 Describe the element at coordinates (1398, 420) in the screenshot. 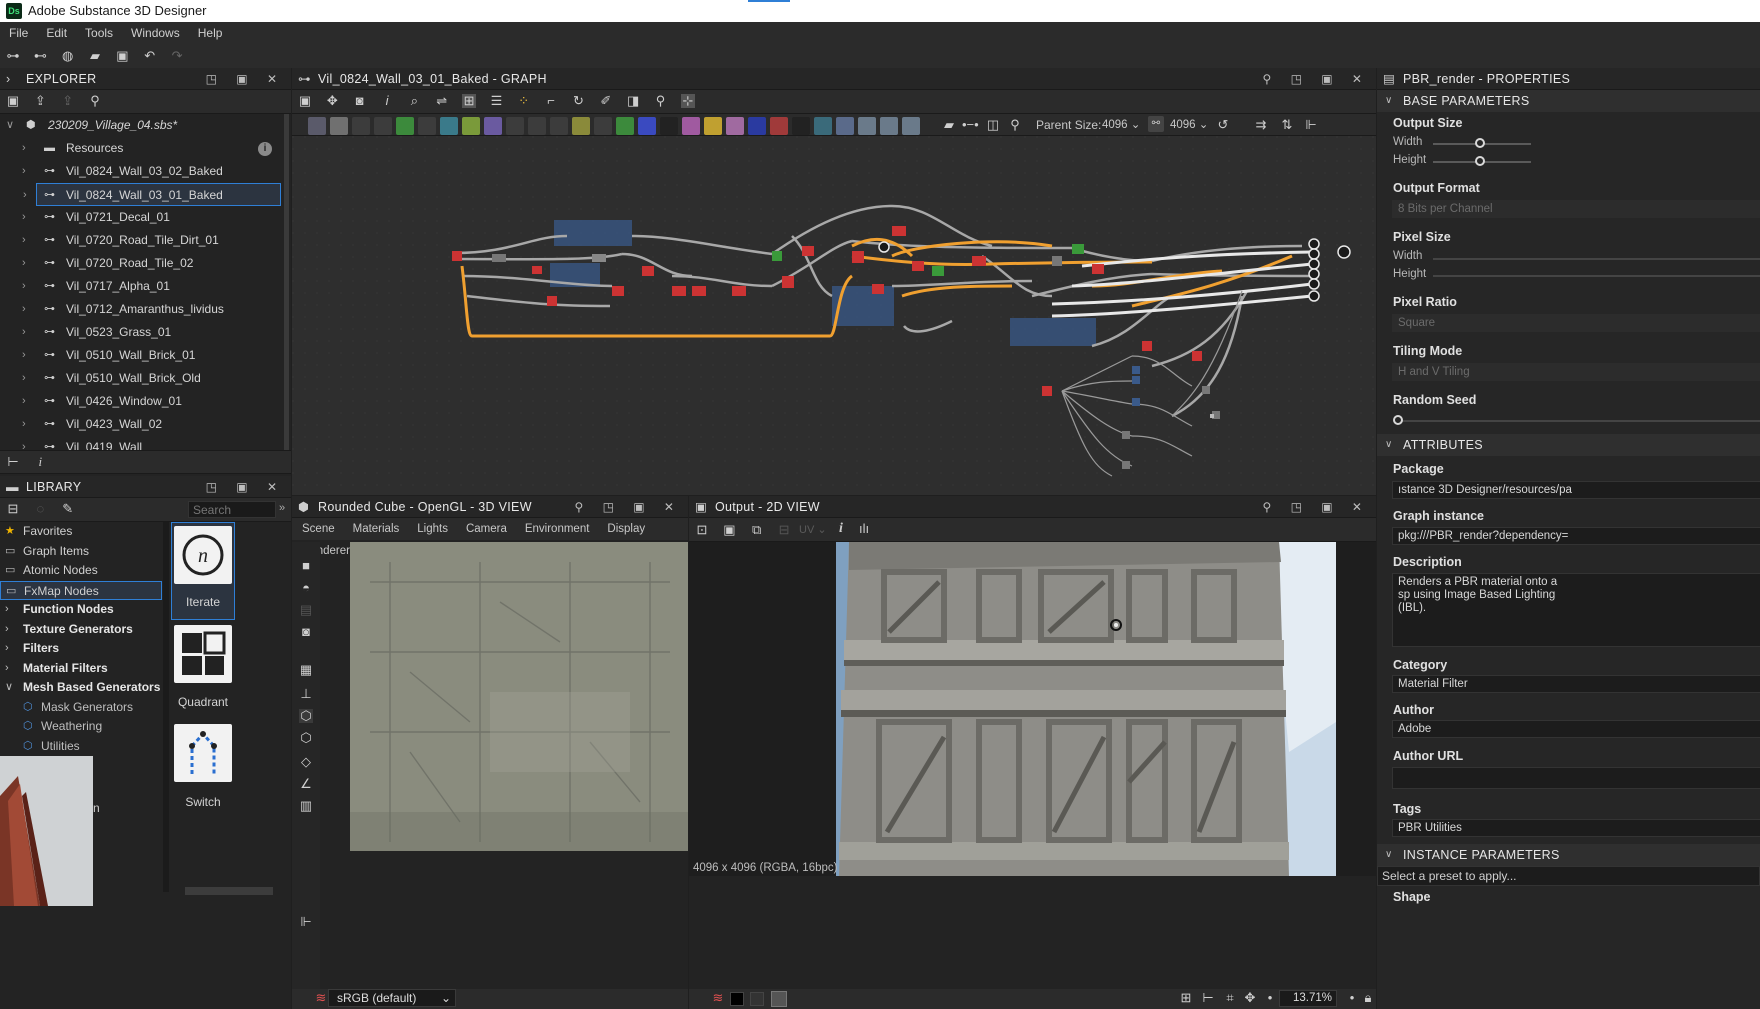

I see `random-seed-knob` at that location.